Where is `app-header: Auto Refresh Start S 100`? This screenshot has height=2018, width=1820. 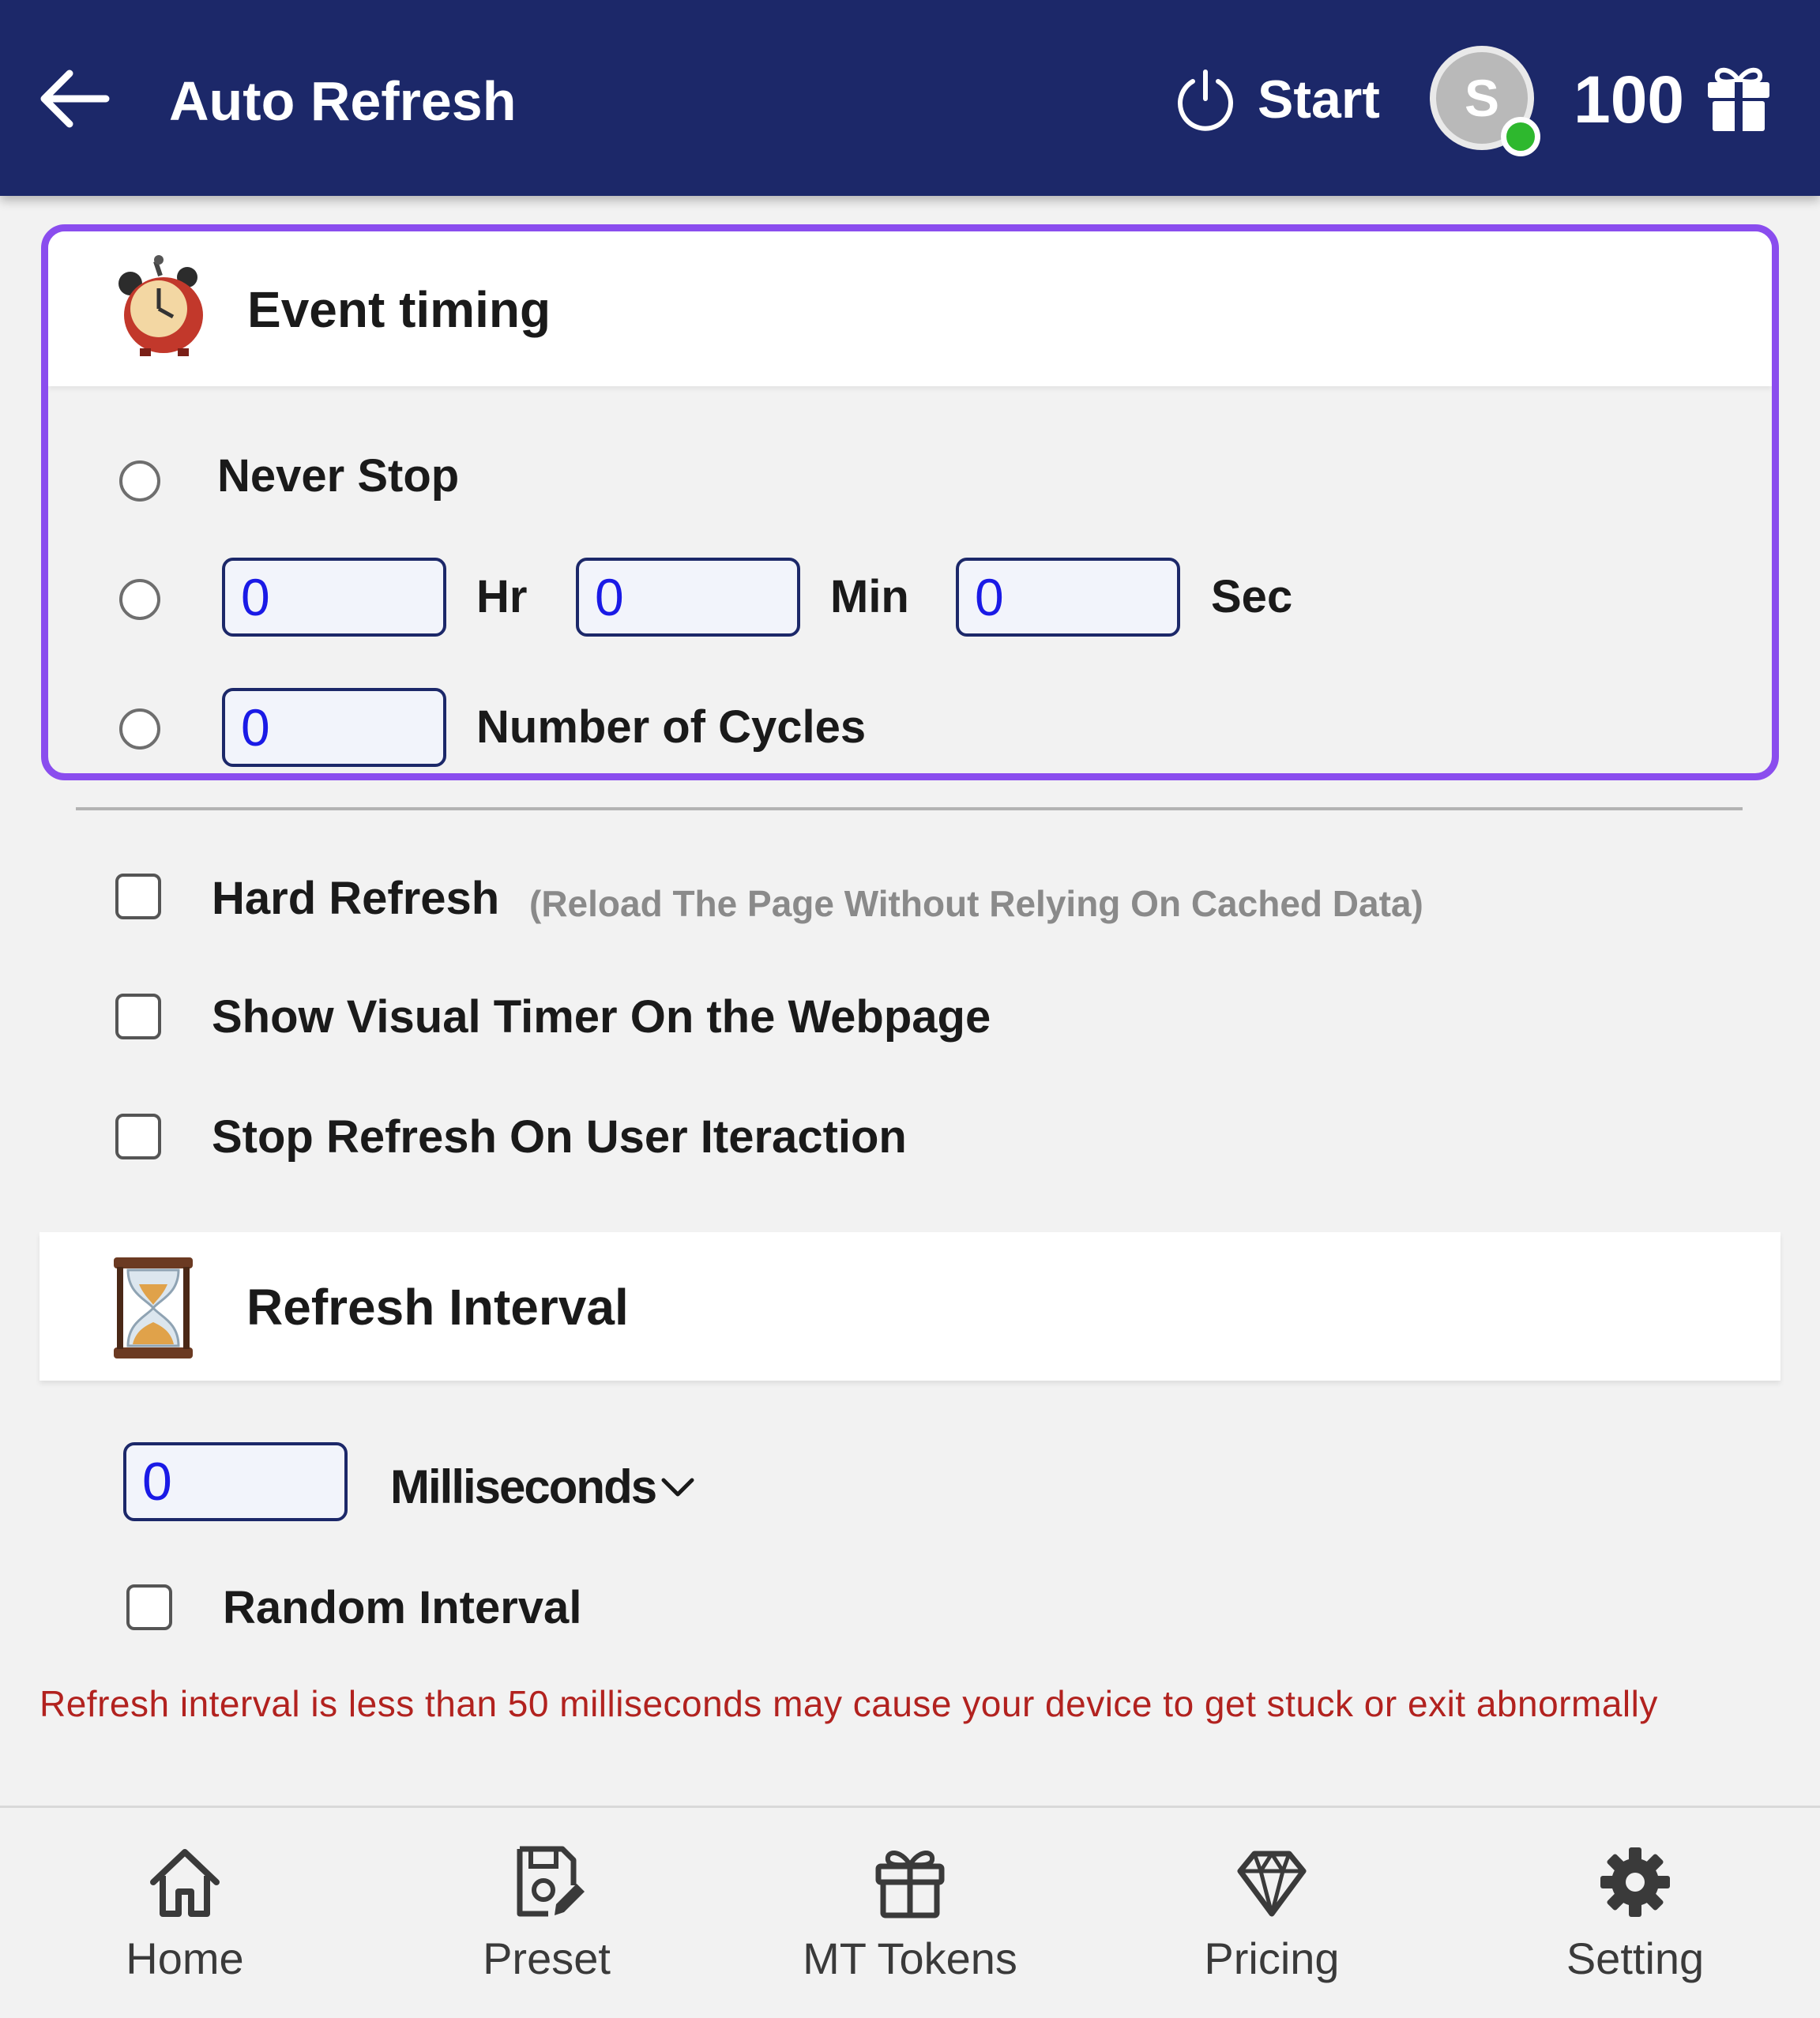
app-header: Auto Refresh Start S 100 is located at coordinates (910, 98).